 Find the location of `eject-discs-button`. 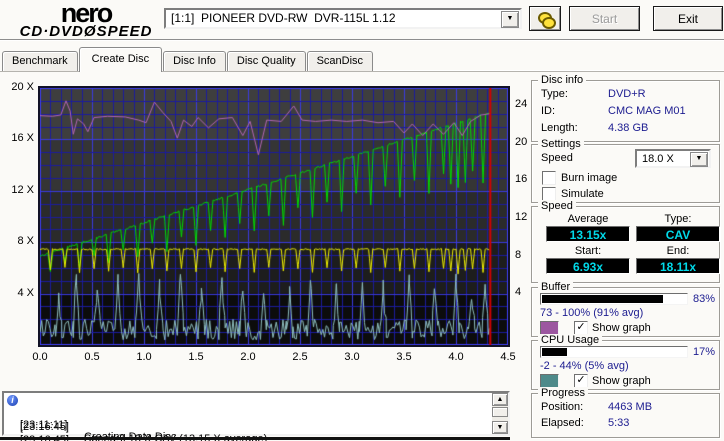

eject-discs-button is located at coordinates (545, 18).